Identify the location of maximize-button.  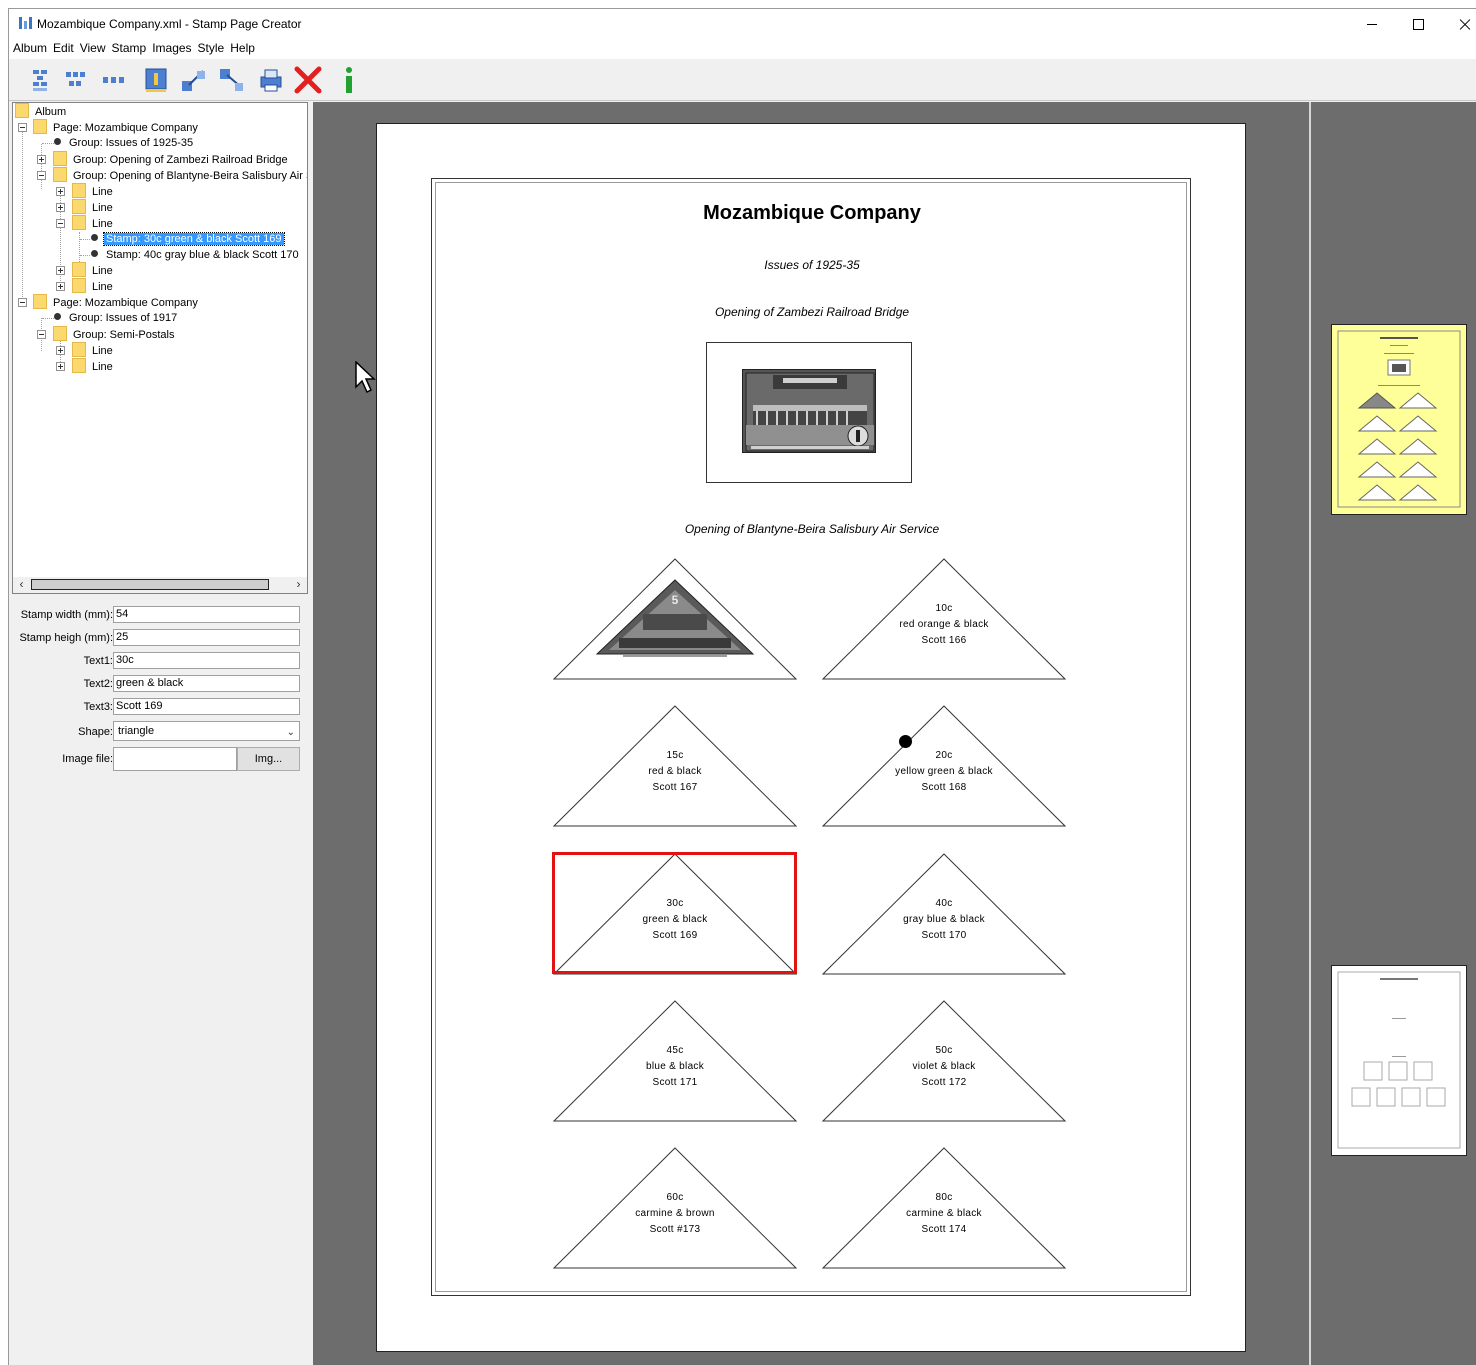
(1418, 24).